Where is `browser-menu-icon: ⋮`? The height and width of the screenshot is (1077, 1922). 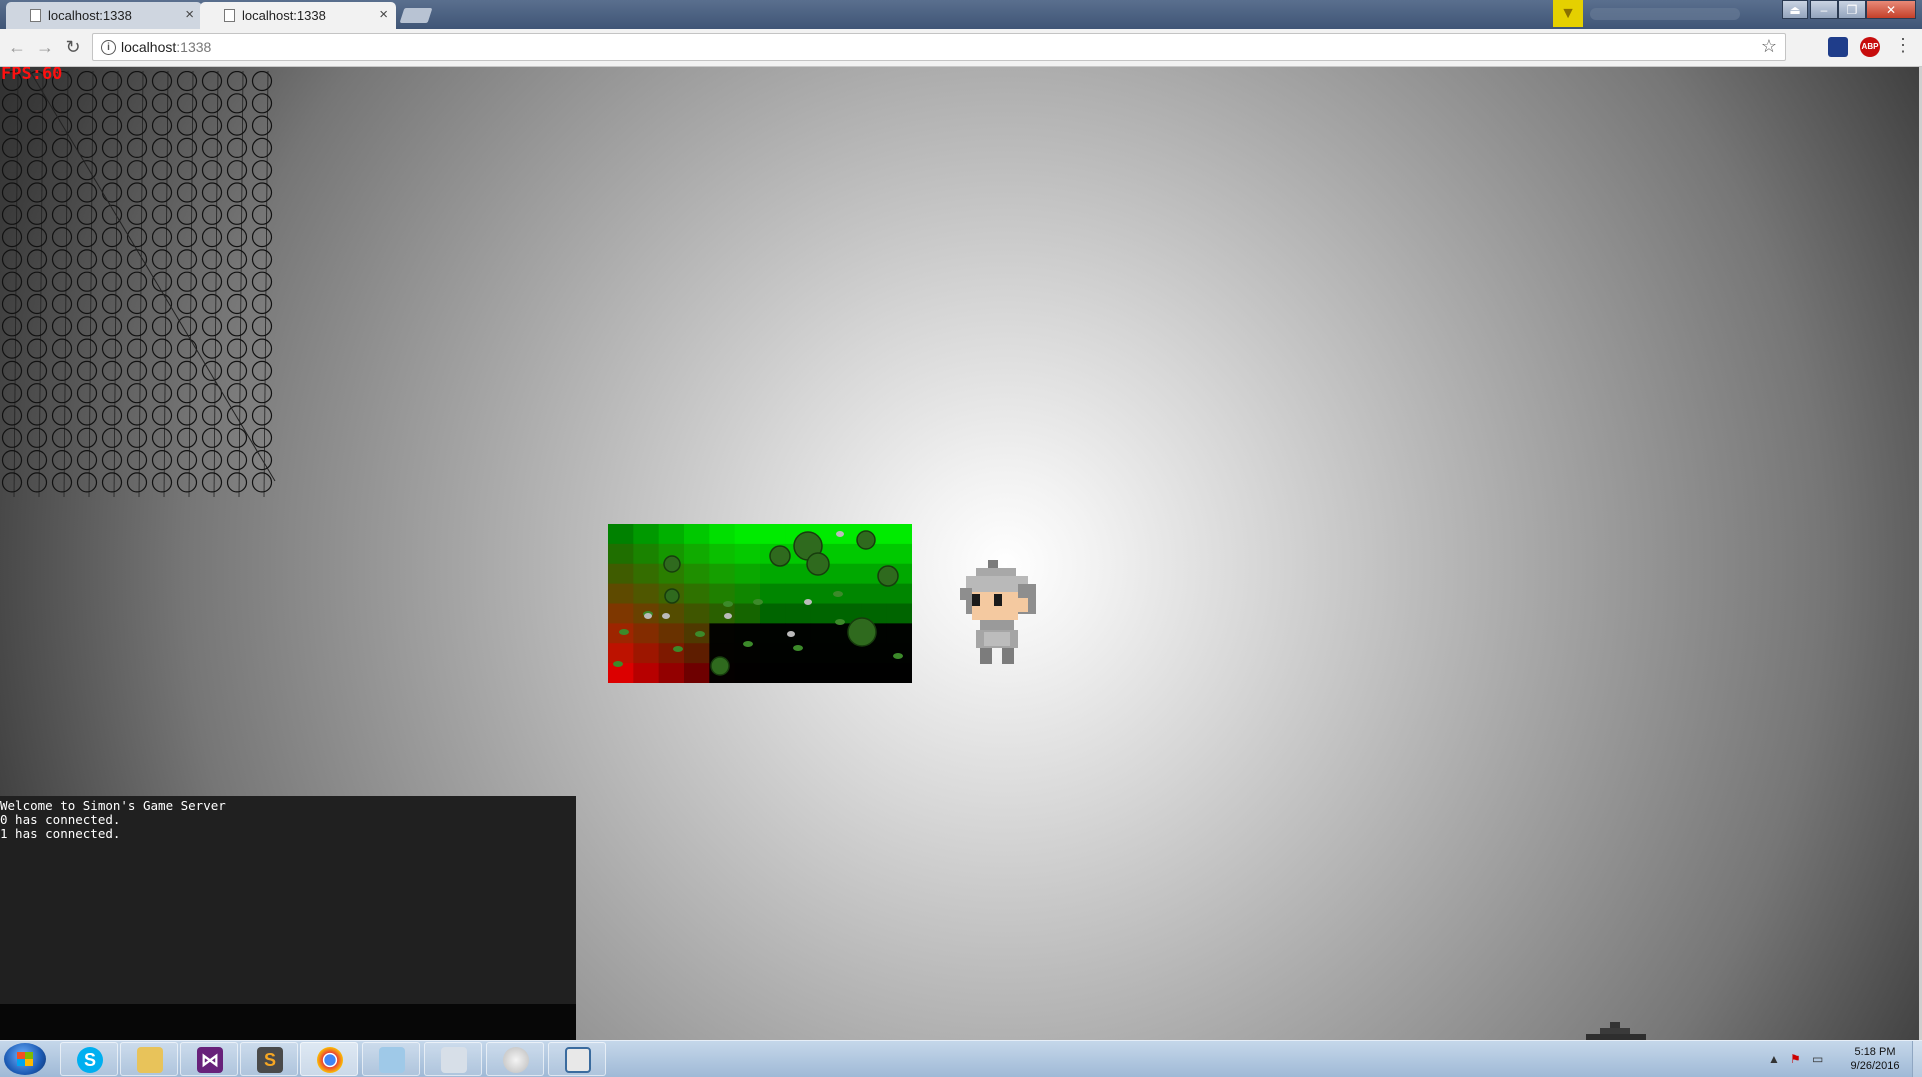 browser-menu-icon: ⋮ is located at coordinates (1903, 45).